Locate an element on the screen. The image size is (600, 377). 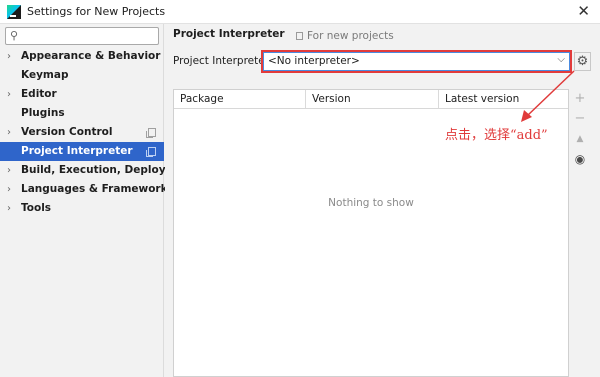
search-box: ⚲ is located at coordinates (82, 36).